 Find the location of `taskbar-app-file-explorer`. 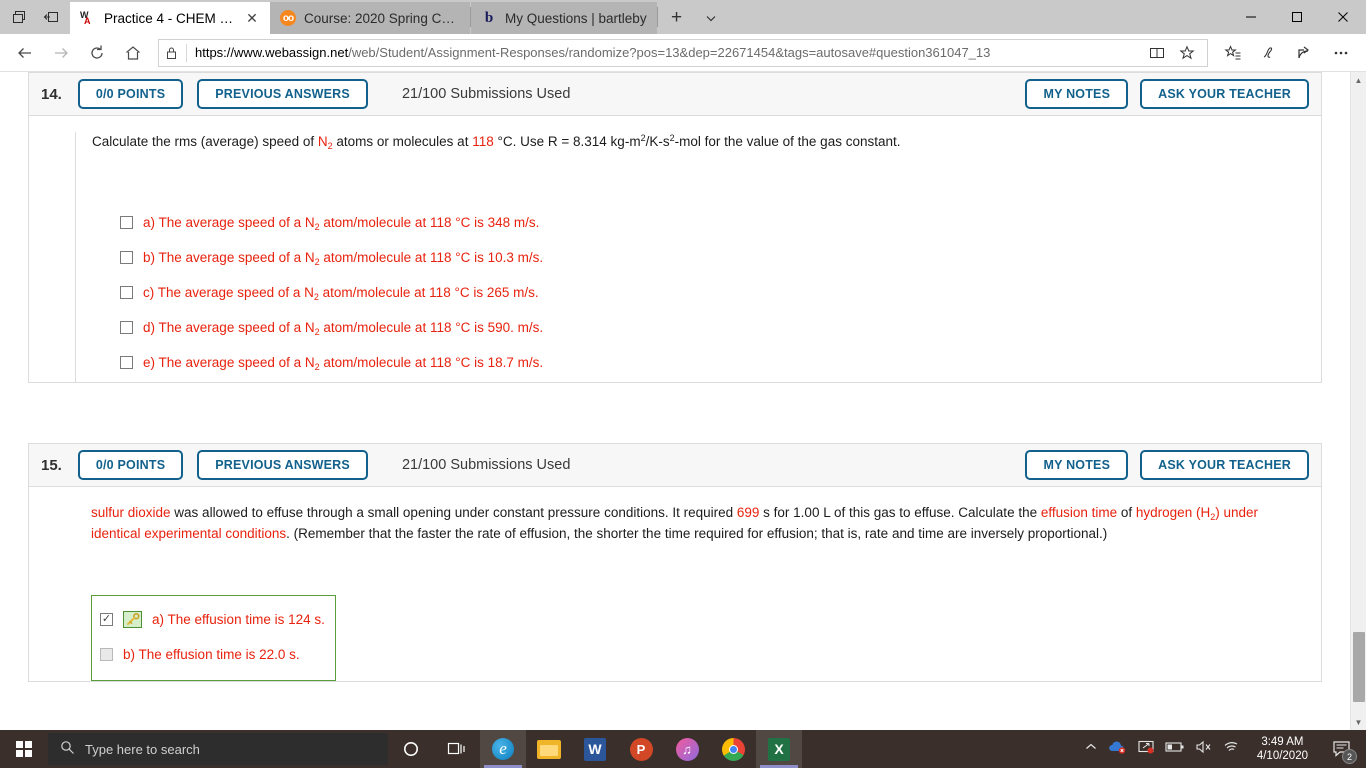

taskbar-app-file-explorer is located at coordinates (549, 749).